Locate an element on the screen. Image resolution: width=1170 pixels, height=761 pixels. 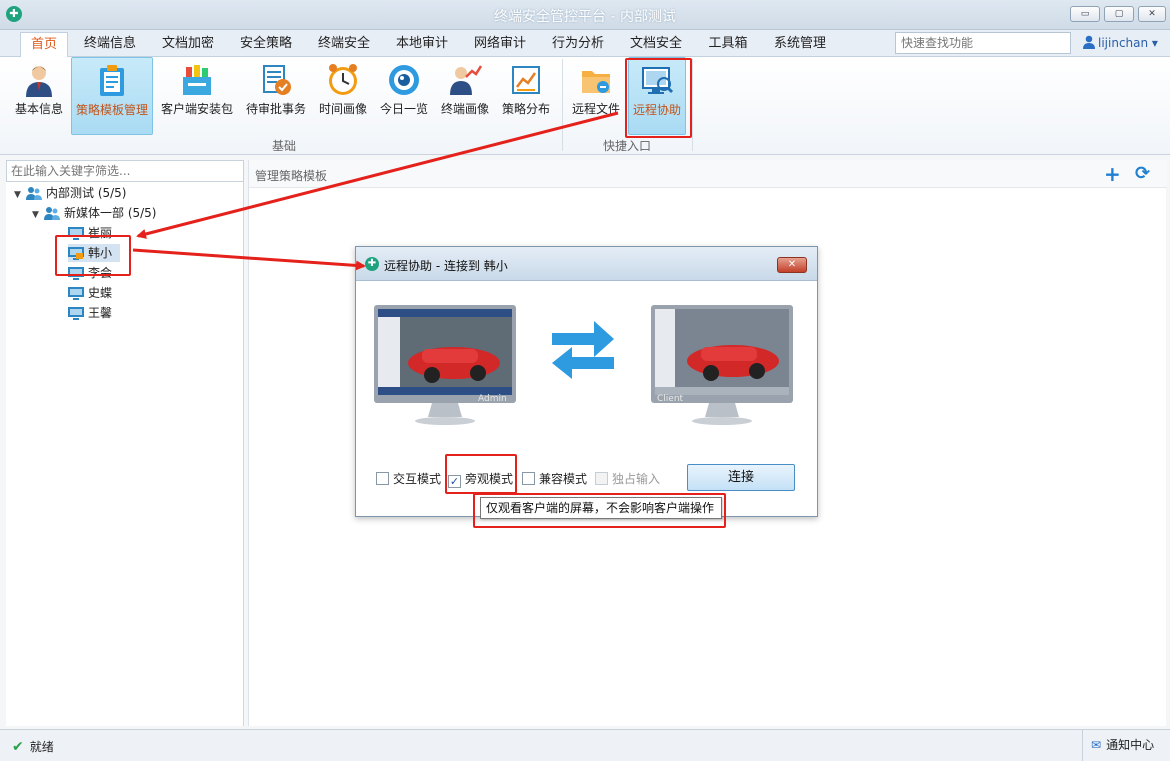
clock-icon is located at coordinates (343, 79).